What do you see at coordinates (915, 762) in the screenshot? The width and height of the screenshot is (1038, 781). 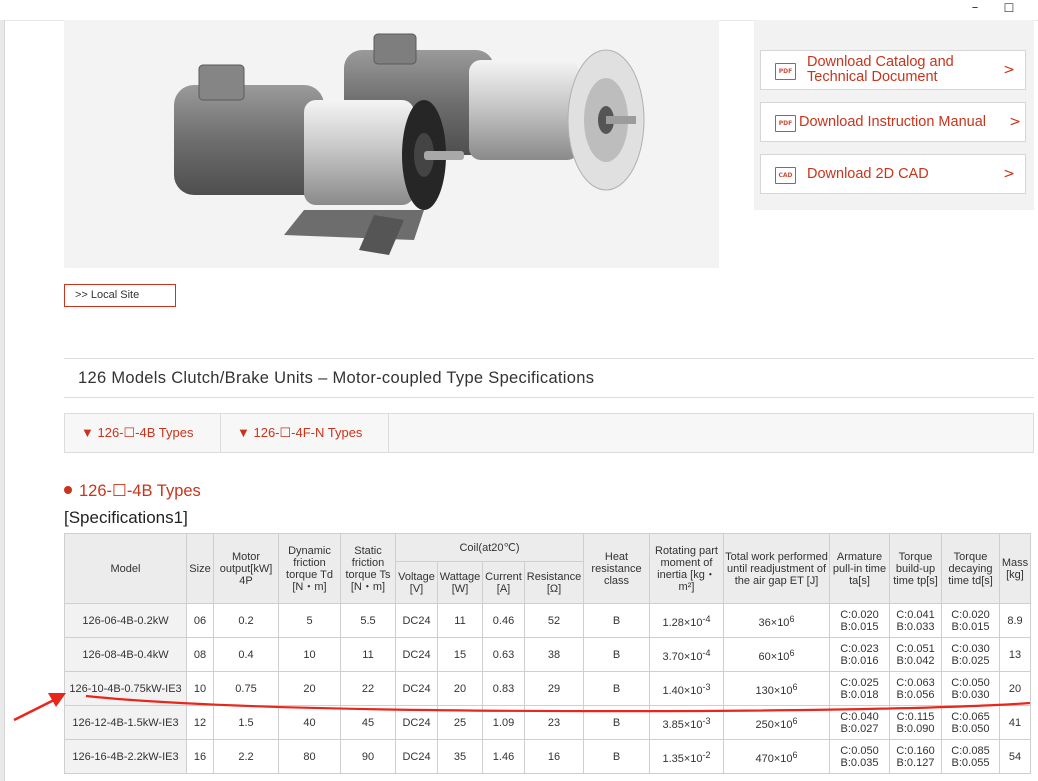 I see `buildup-b: B:0.127` at bounding box center [915, 762].